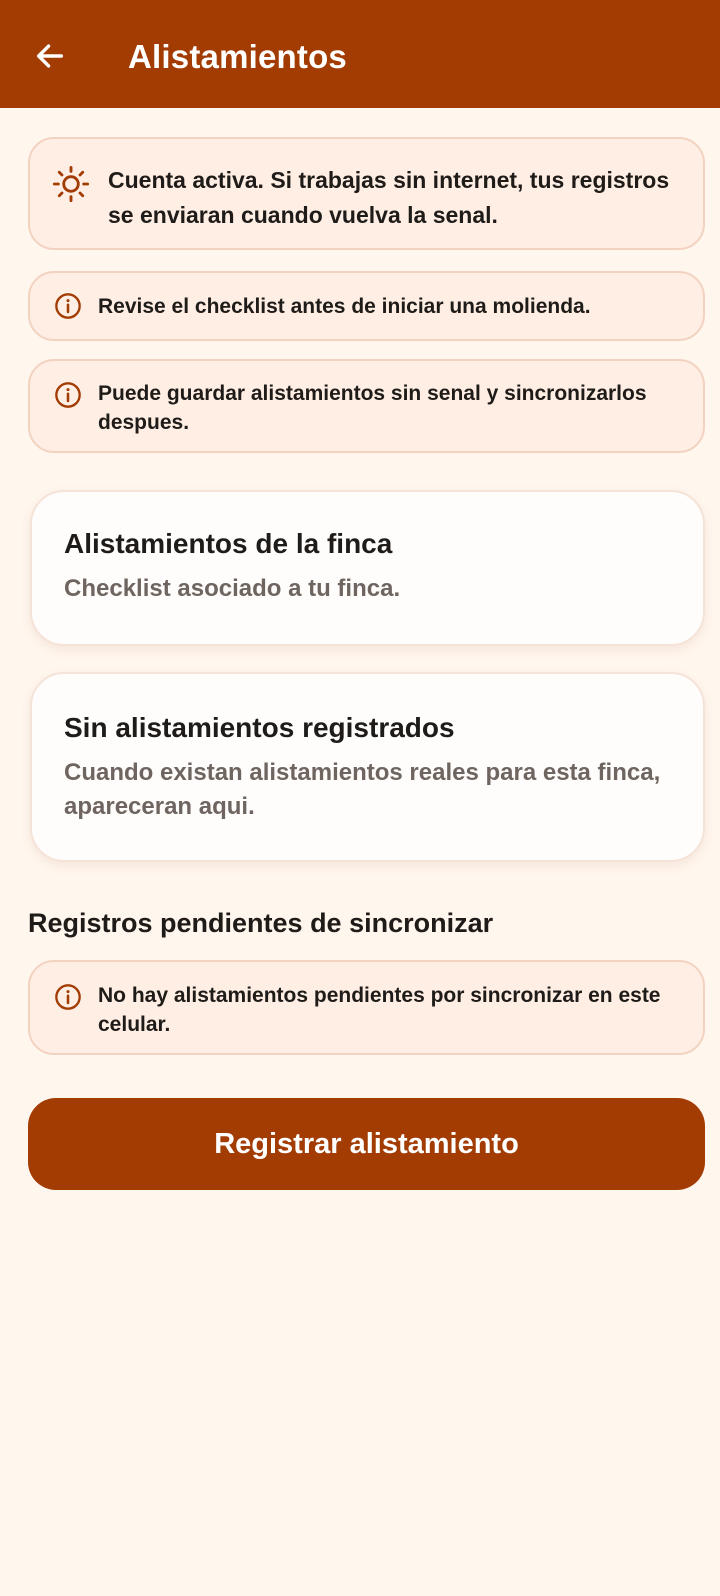 This screenshot has height=1596, width=720. What do you see at coordinates (360, 54) in the screenshot?
I see `app-bar: Alistamientos` at bounding box center [360, 54].